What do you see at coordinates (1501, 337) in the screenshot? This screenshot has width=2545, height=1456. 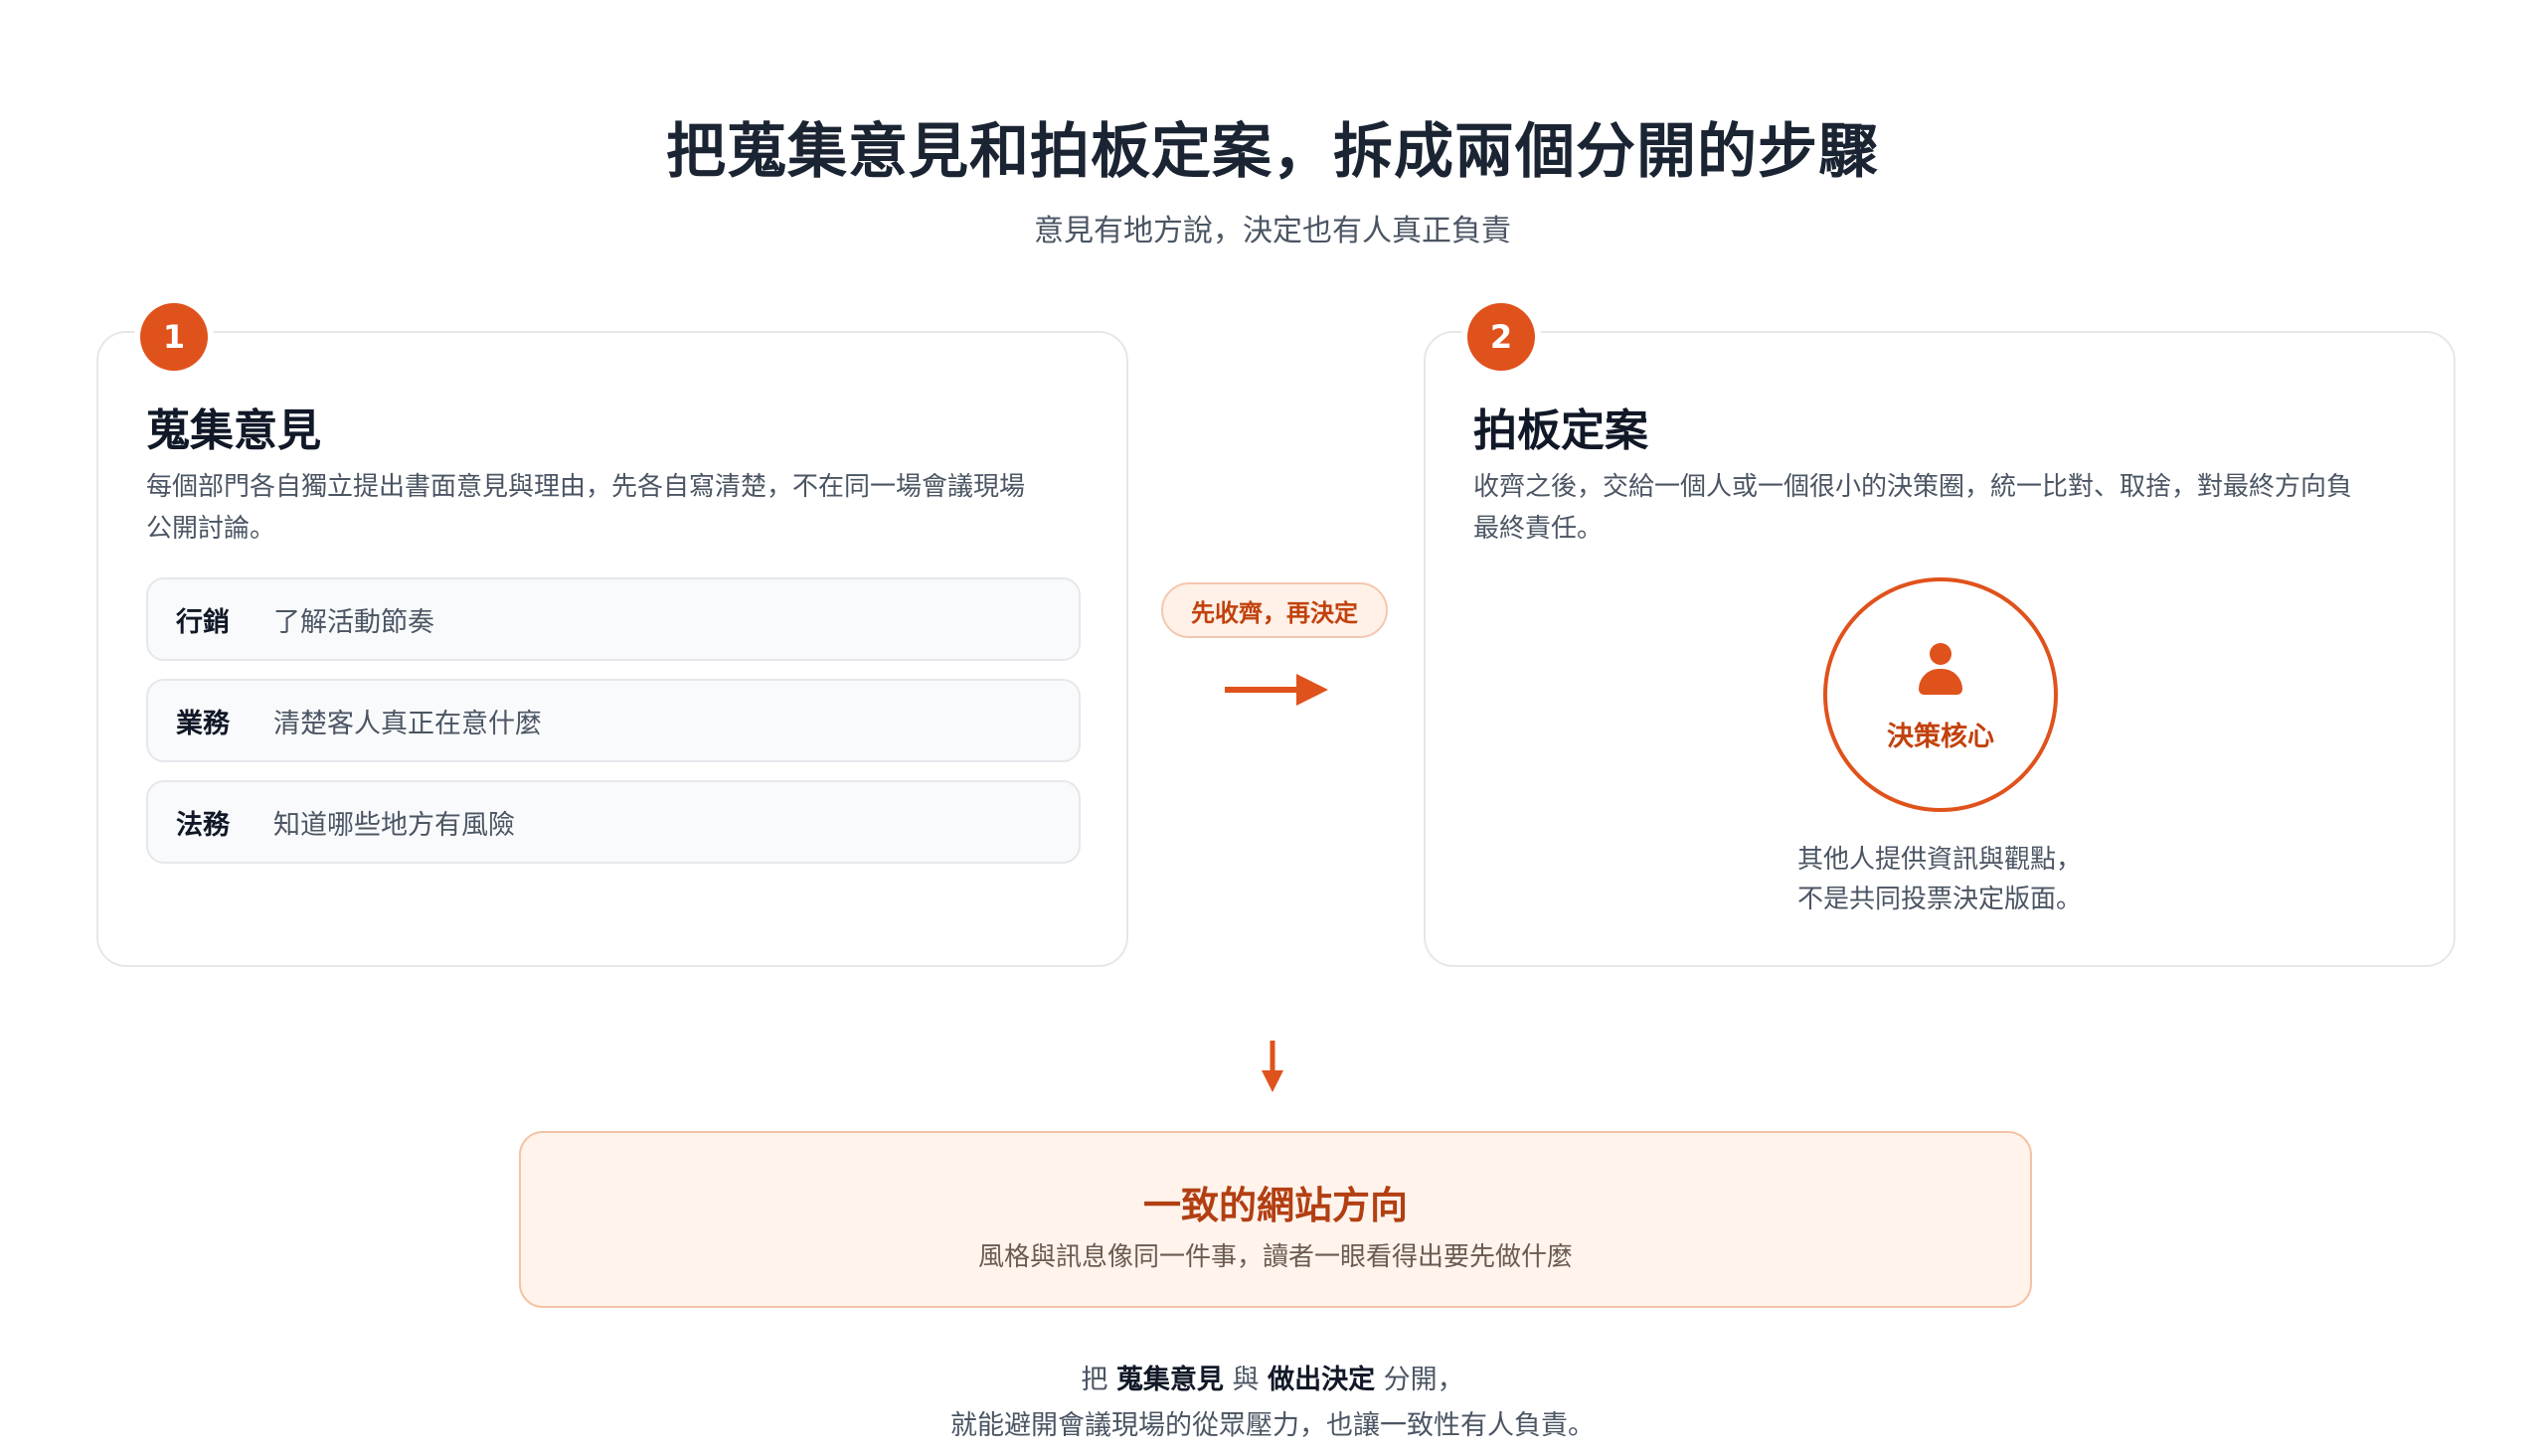 I see `step-2-badge: 2` at bounding box center [1501, 337].